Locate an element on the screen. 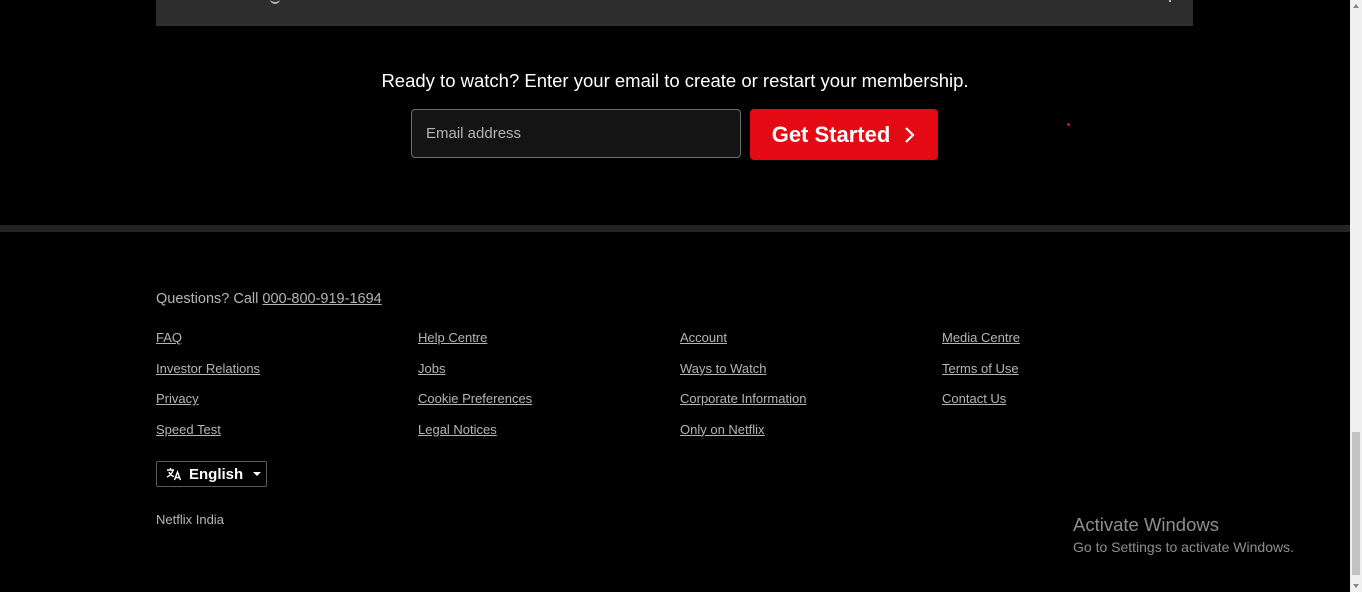  footer-link-only-on-netflix: Only on Netflix is located at coordinates (743, 437).